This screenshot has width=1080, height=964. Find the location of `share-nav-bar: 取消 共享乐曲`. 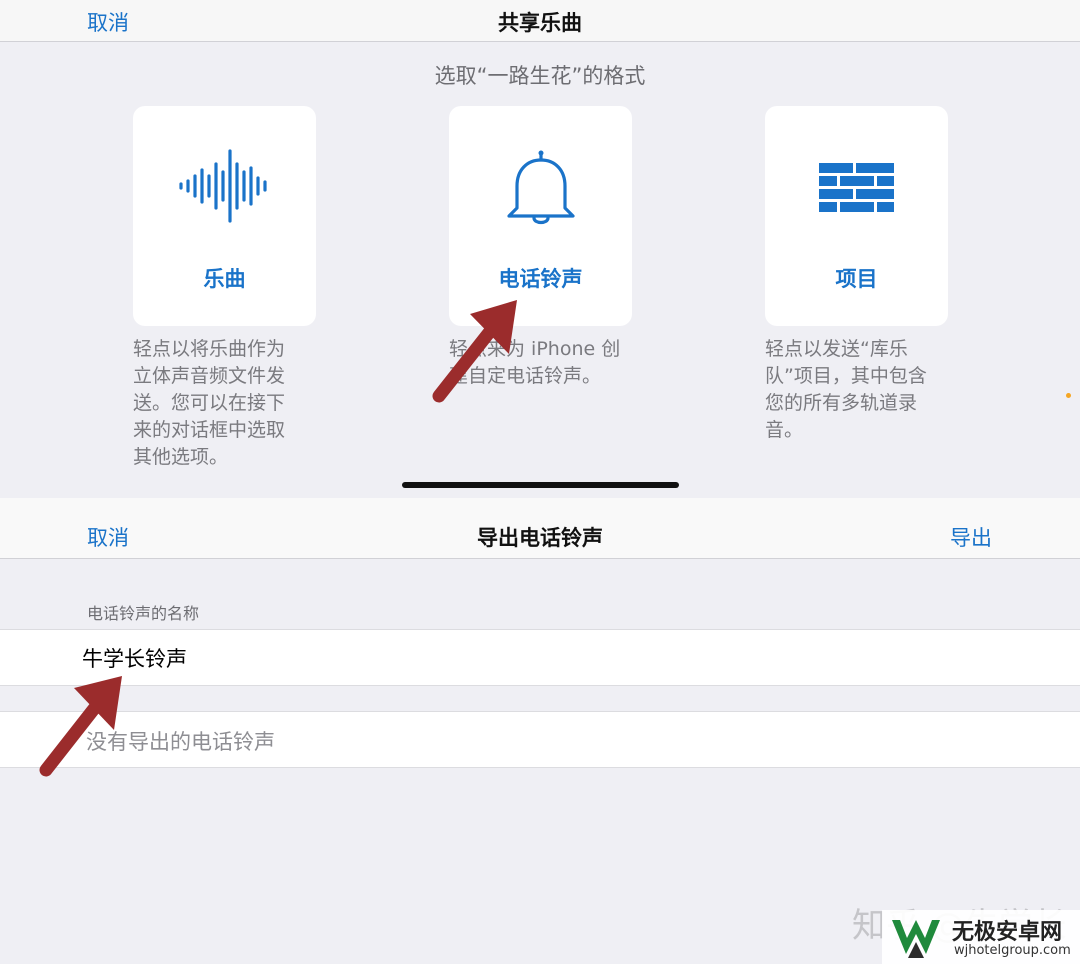

share-nav-bar: 取消 共享乐曲 is located at coordinates (540, 21).